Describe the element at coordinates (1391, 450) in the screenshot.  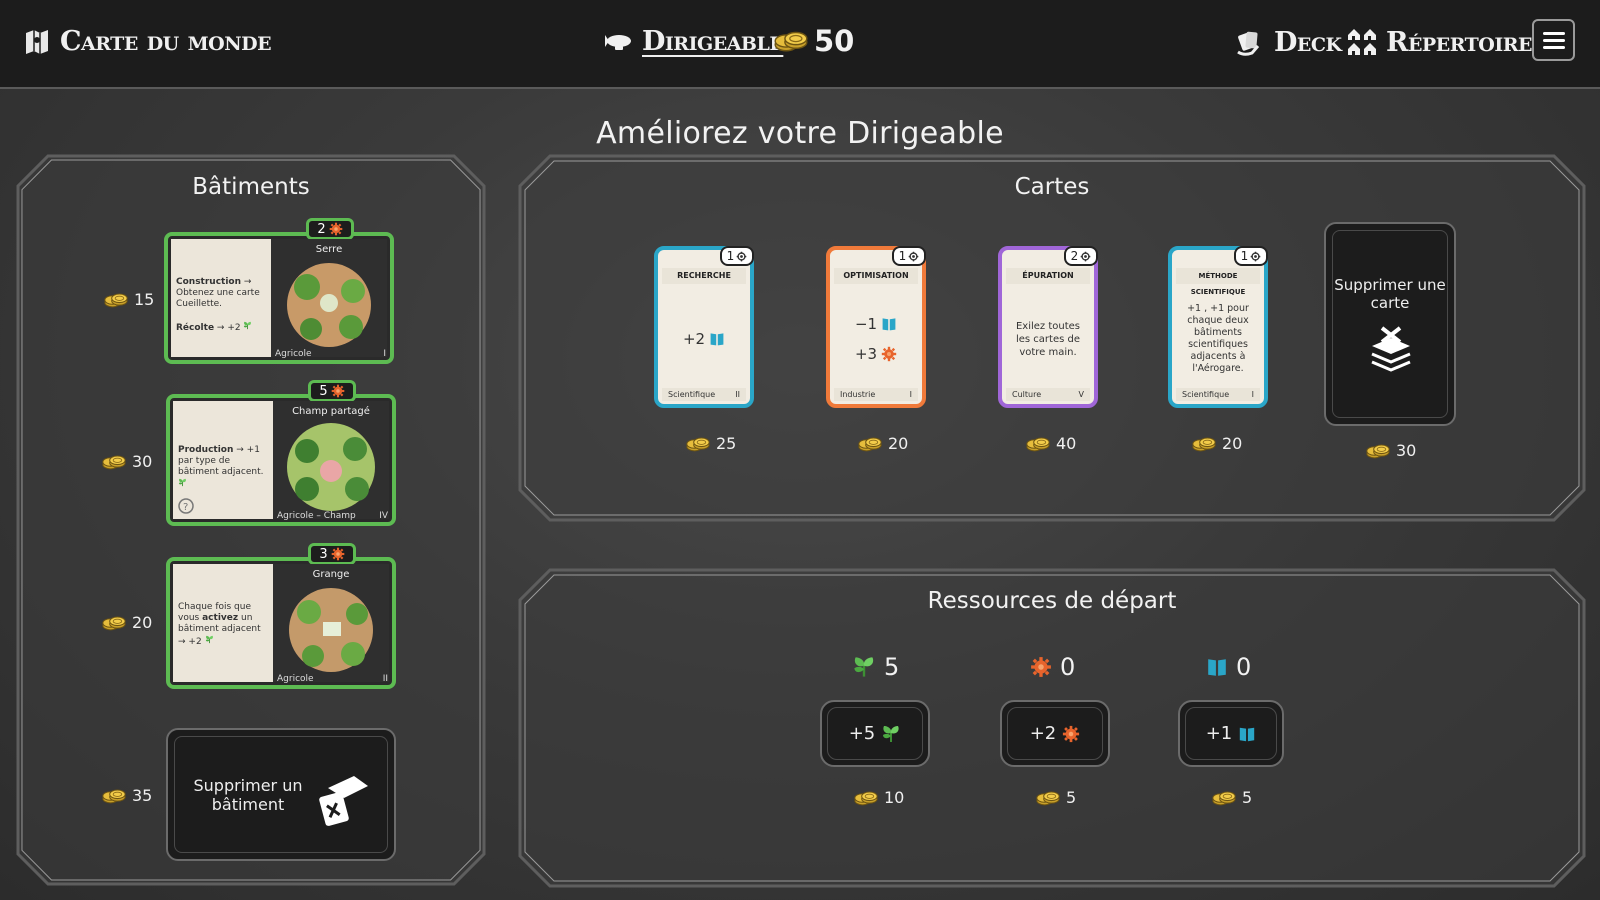
I see `delete-card-price: 30` at that location.